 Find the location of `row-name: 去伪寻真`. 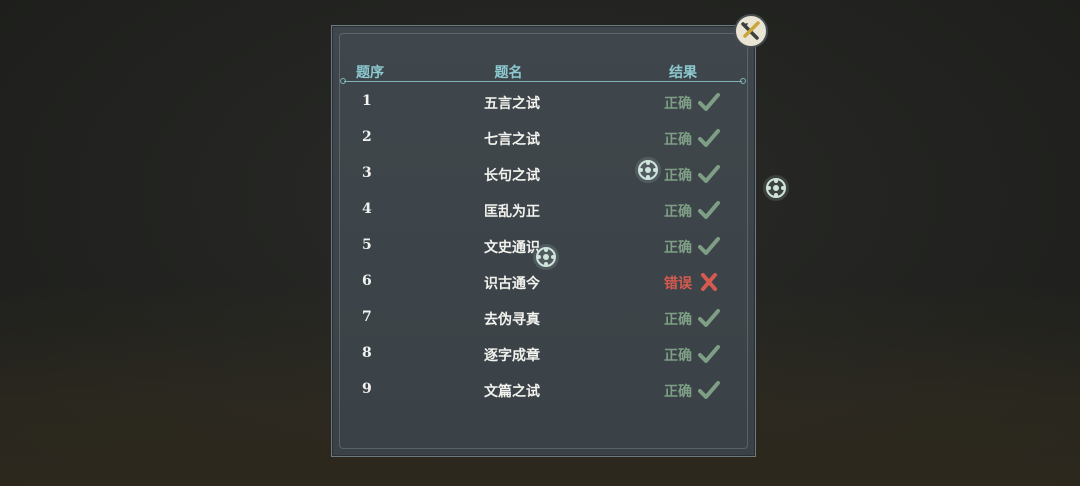

row-name: 去伪寻真 is located at coordinates (512, 320).